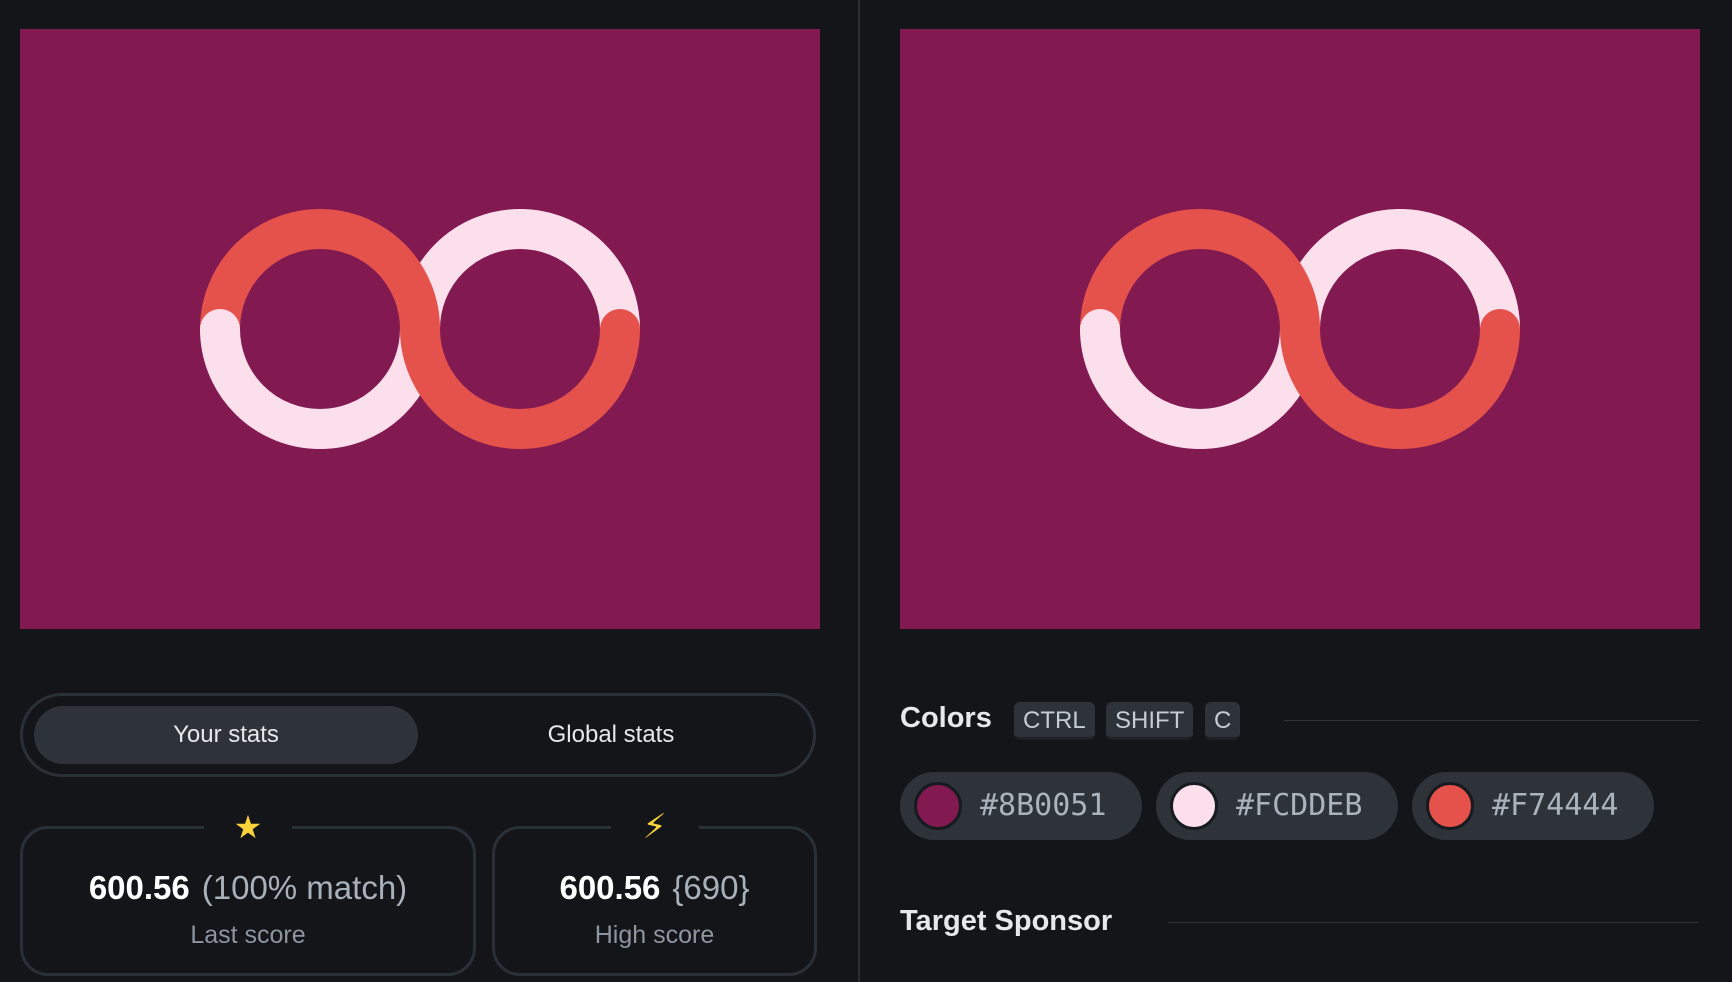  Describe the element at coordinates (1555, 805) in the screenshot. I see `color-hex: #F74444` at that location.